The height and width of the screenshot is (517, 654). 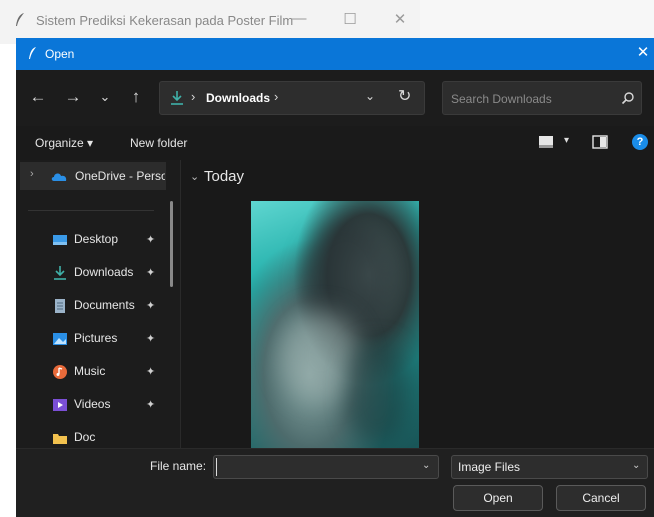 What do you see at coordinates (600, 142) in the screenshot?
I see `preview-pane-icon` at bounding box center [600, 142].